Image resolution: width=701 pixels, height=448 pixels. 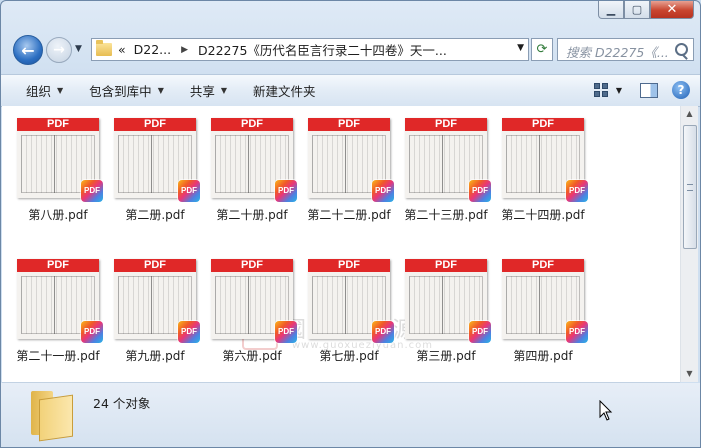 I want to click on share-label: 共享, so click(x=202, y=91).